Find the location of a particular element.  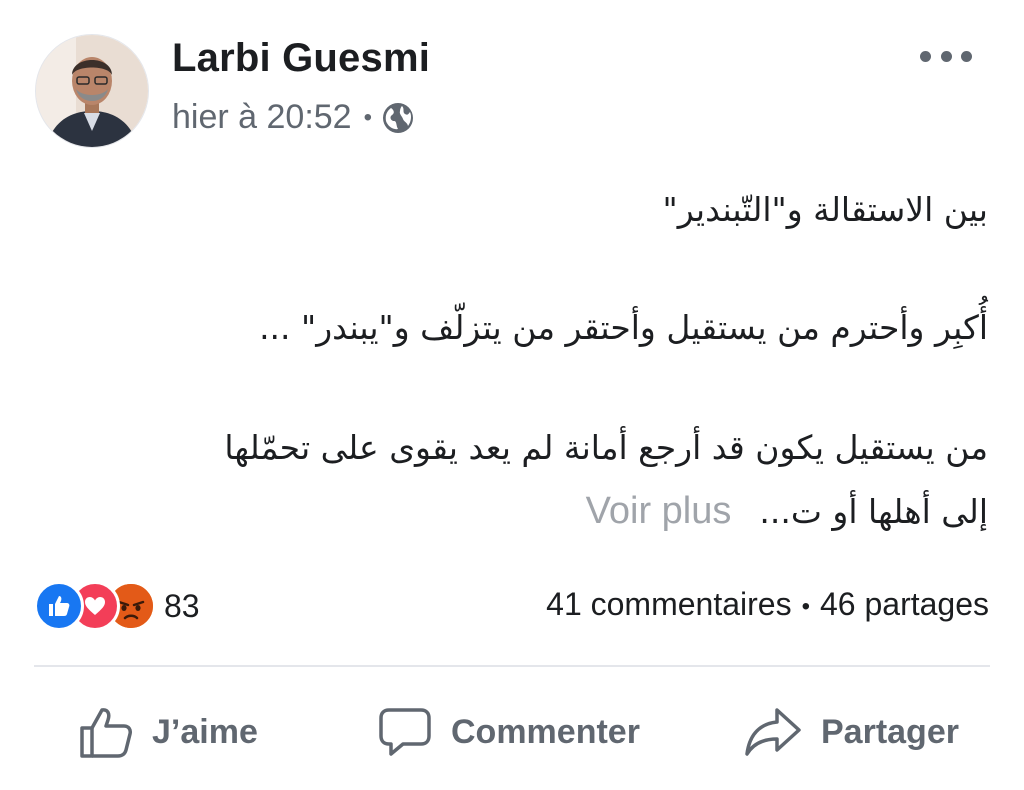

comment-button: Commenter is located at coordinates (508, 732).